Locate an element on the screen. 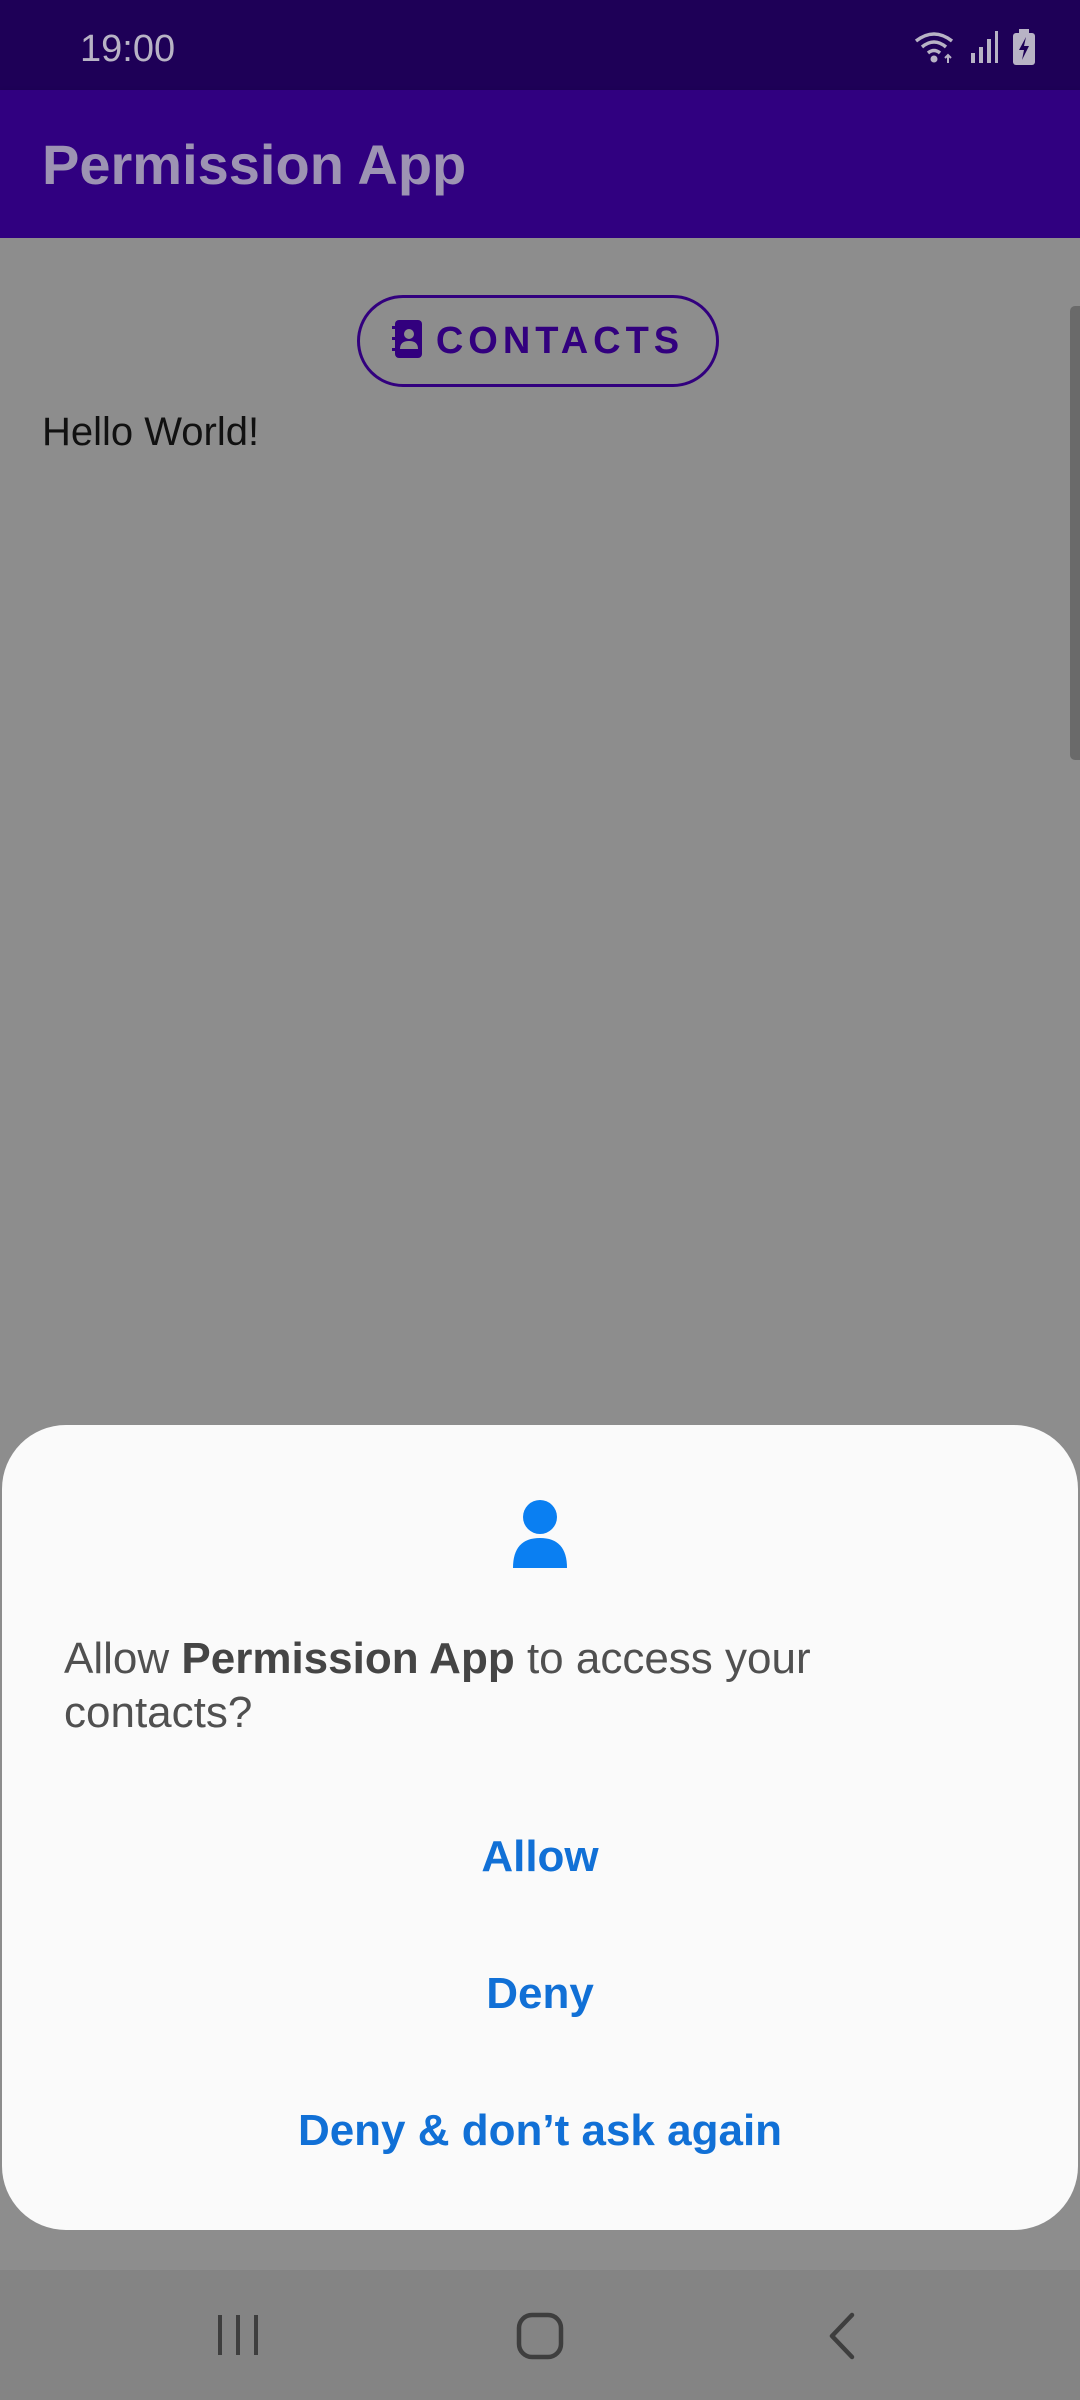 The height and width of the screenshot is (2400, 1080). battery-charging-icon is located at coordinates (1024, 49).